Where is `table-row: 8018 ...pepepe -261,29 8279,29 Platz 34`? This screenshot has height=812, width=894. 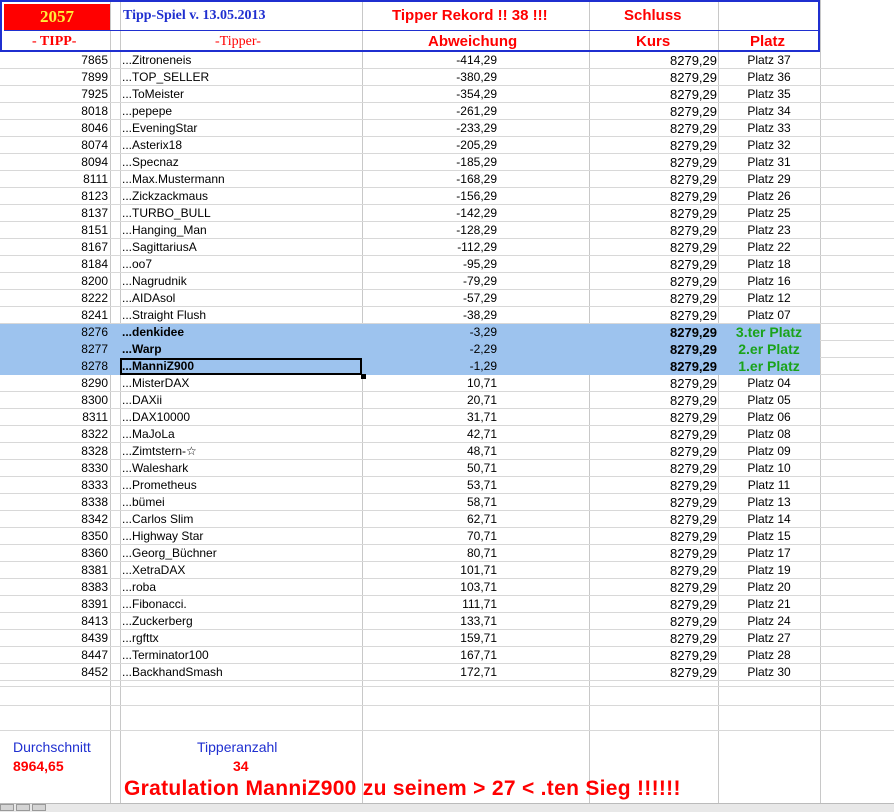 table-row: 8018 ...pepepe -261,29 8279,29 Platz 34 is located at coordinates (410, 111).